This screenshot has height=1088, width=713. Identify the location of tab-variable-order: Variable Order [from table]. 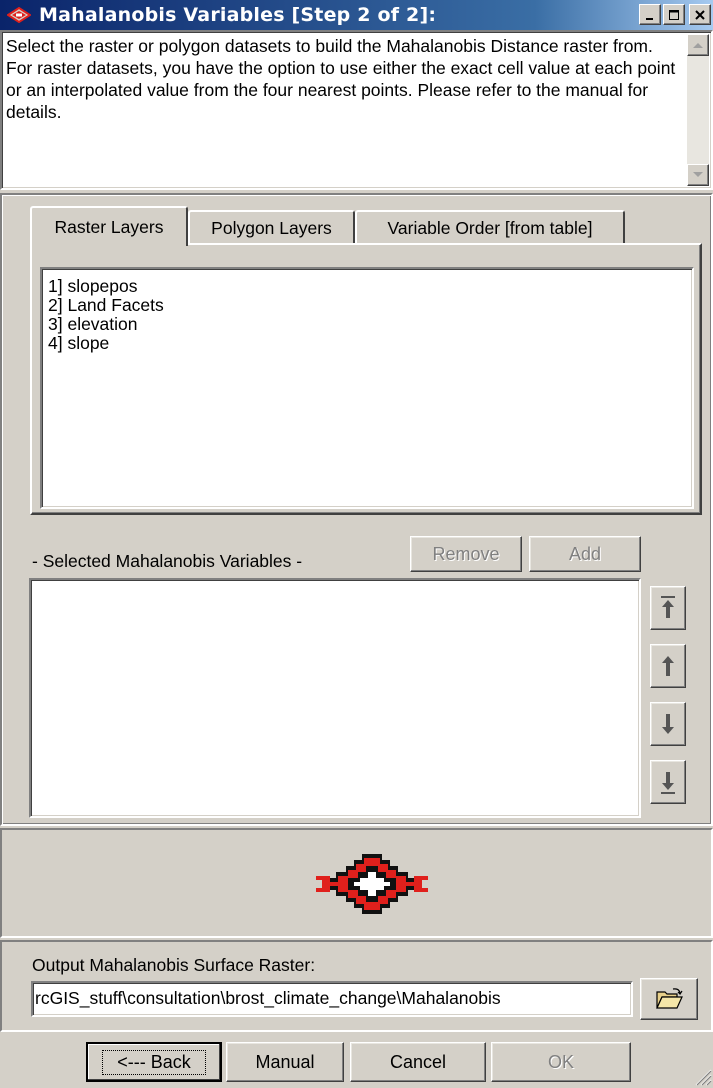
(490, 227).